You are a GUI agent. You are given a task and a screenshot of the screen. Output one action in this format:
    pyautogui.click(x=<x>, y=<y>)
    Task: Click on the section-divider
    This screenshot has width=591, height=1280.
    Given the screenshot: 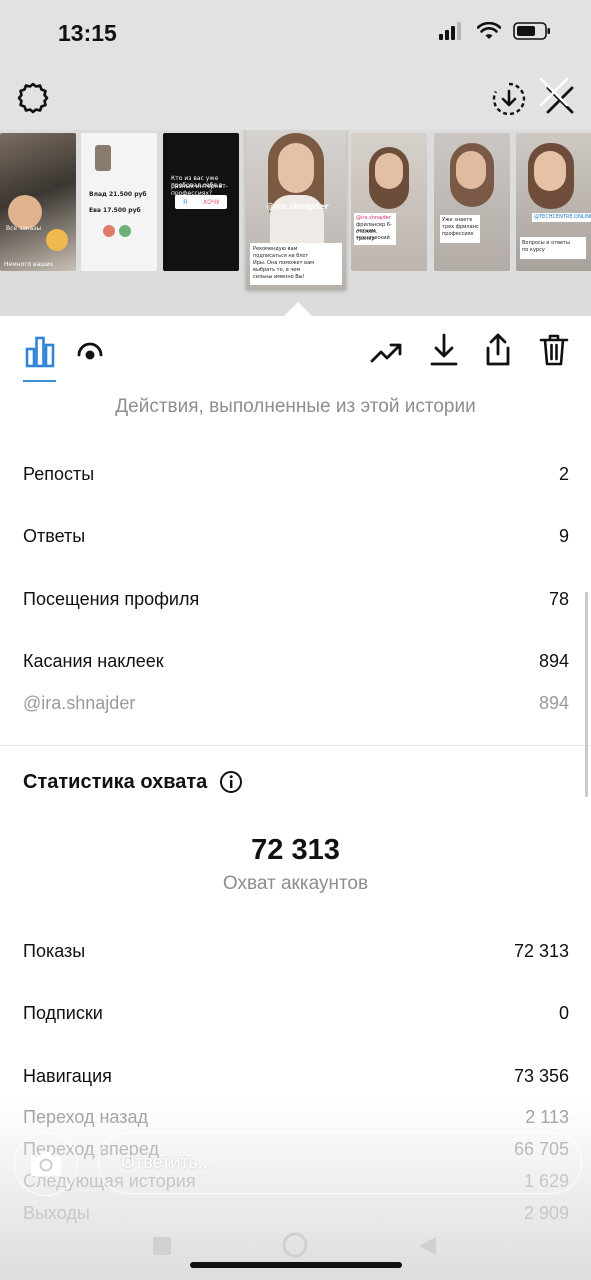 What is the action you would take?
    pyautogui.click(x=295, y=745)
    